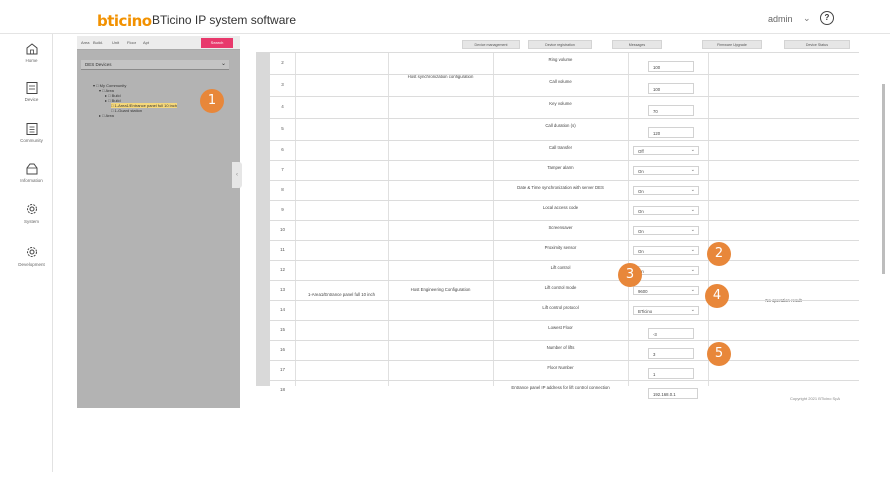 This screenshot has height=492, width=890. What do you see at coordinates (282, 128) in the screenshot?
I see `row-number: 5` at bounding box center [282, 128].